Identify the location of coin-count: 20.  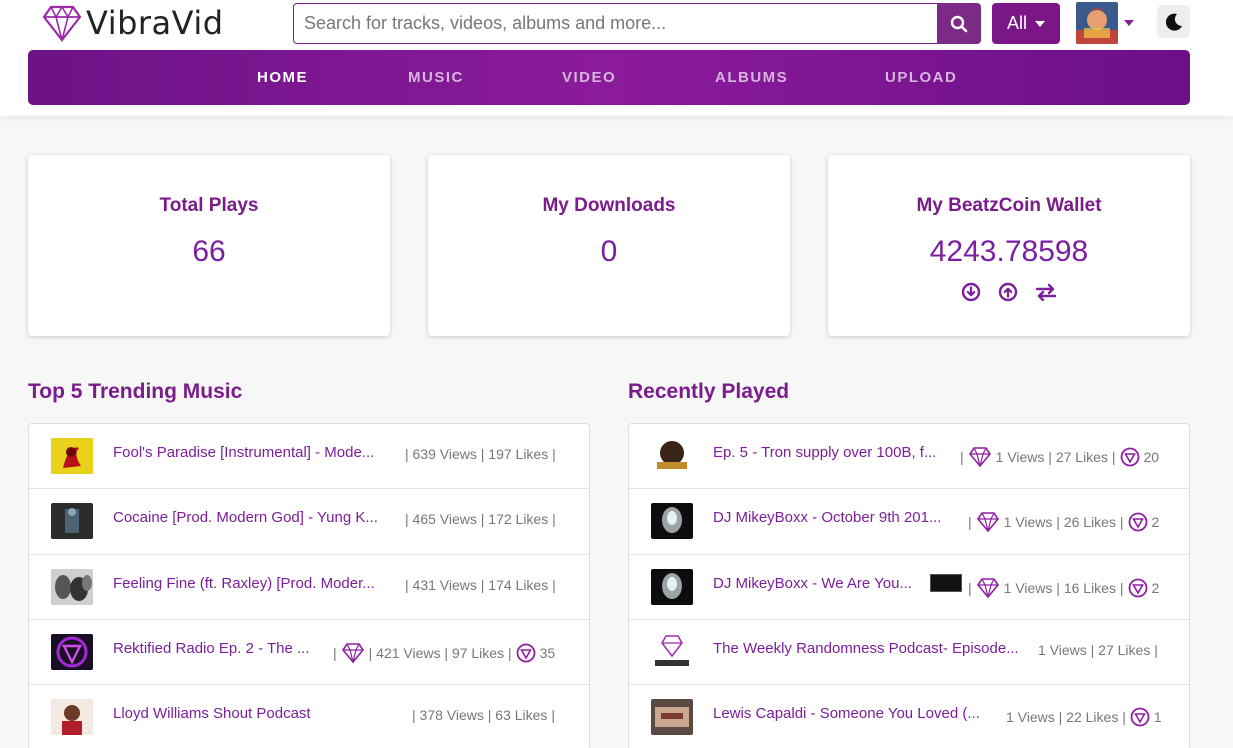
(1151, 457).